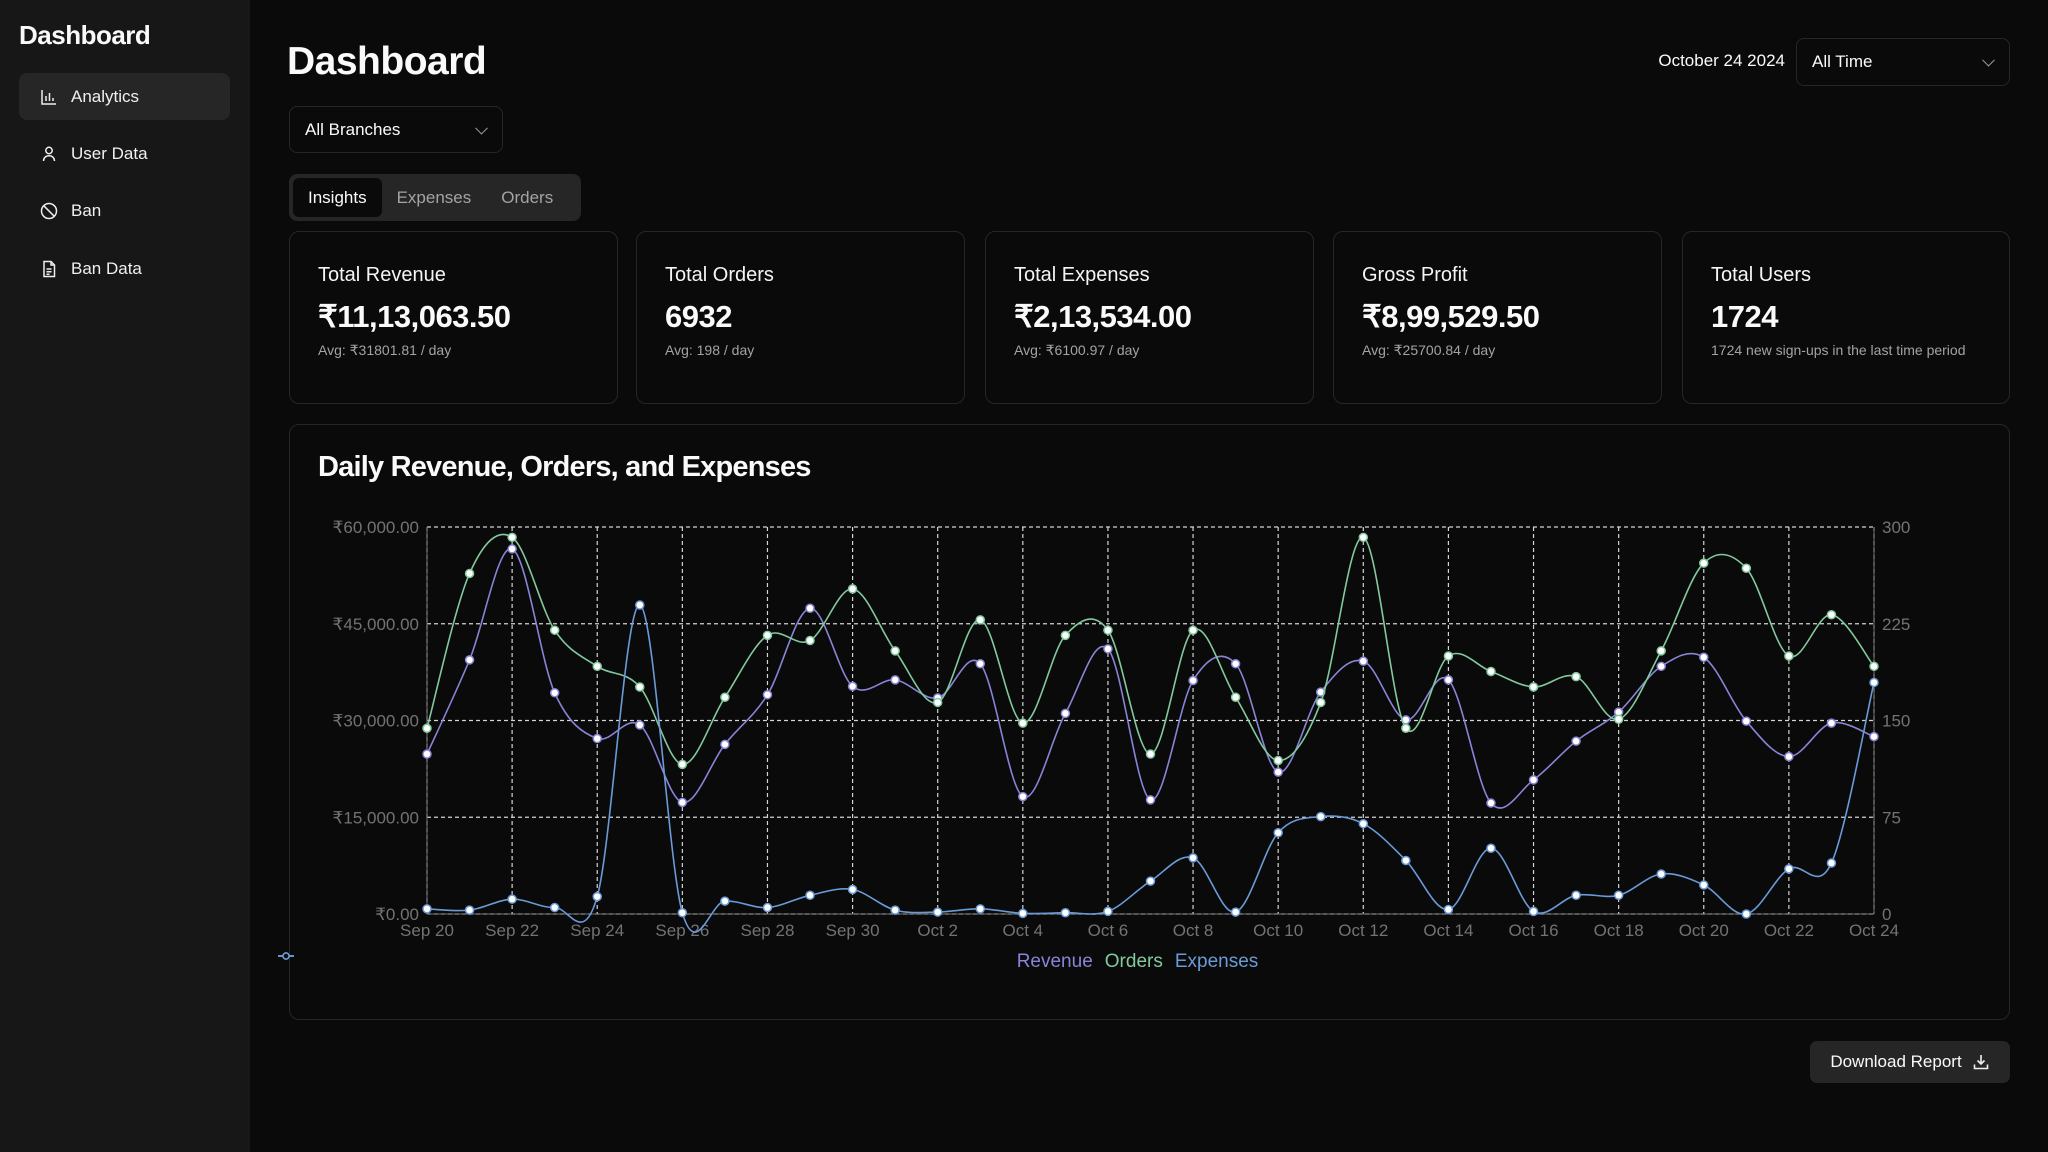  Describe the element at coordinates (86, 210) in the screenshot. I see `sidebar-item-label: Ban` at that location.